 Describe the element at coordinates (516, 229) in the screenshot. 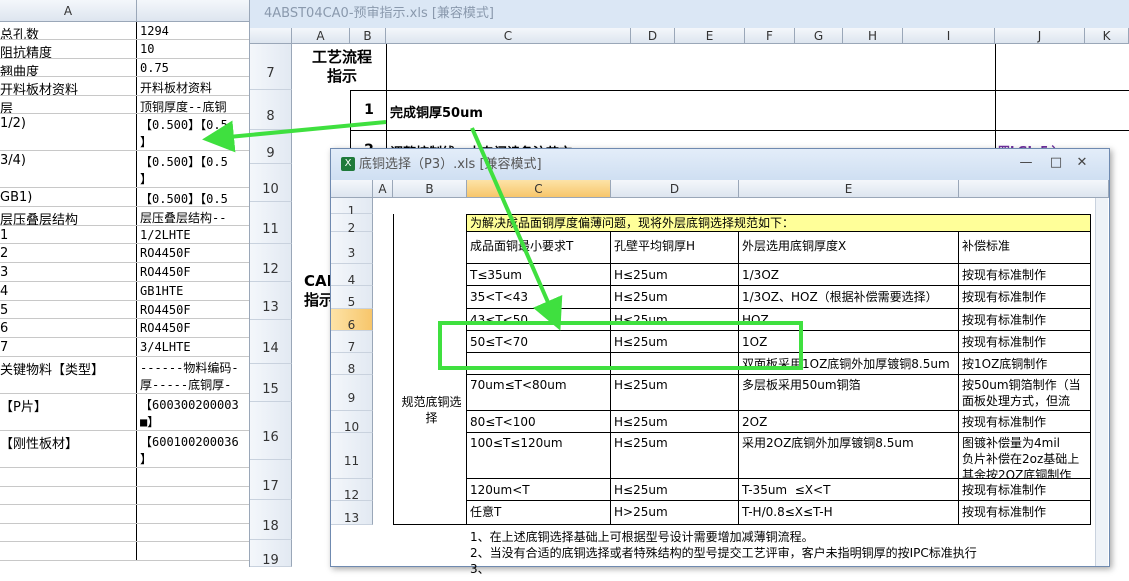

I see `arrow-to-table-row` at that location.